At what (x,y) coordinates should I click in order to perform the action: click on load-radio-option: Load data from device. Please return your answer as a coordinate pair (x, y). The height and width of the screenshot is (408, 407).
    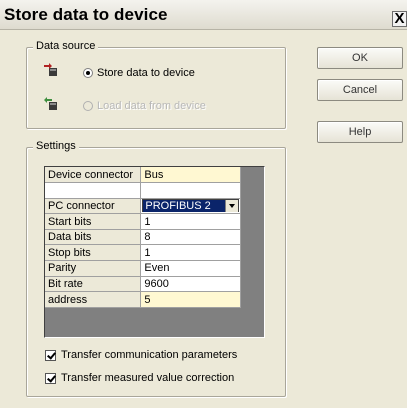
    Looking at the image, I should click on (144, 106).